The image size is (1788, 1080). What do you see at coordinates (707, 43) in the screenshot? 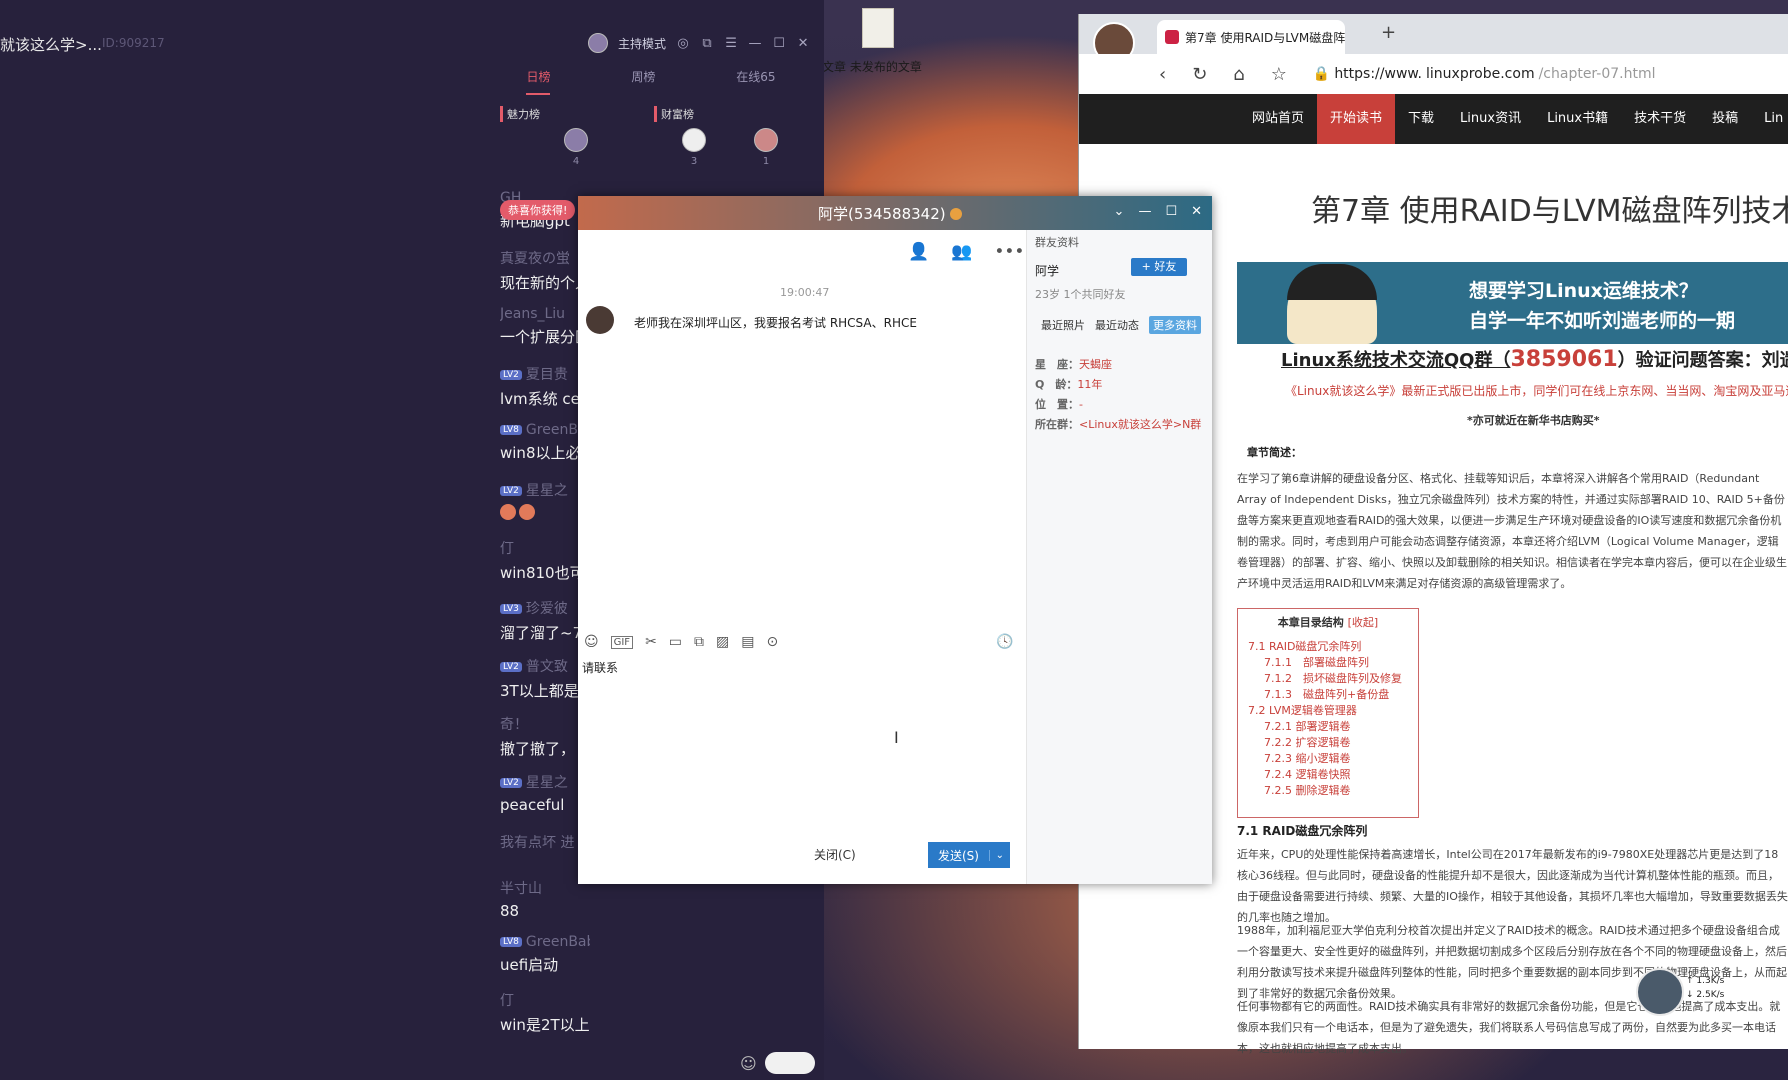
I see `popout-icon: ⧉` at bounding box center [707, 43].